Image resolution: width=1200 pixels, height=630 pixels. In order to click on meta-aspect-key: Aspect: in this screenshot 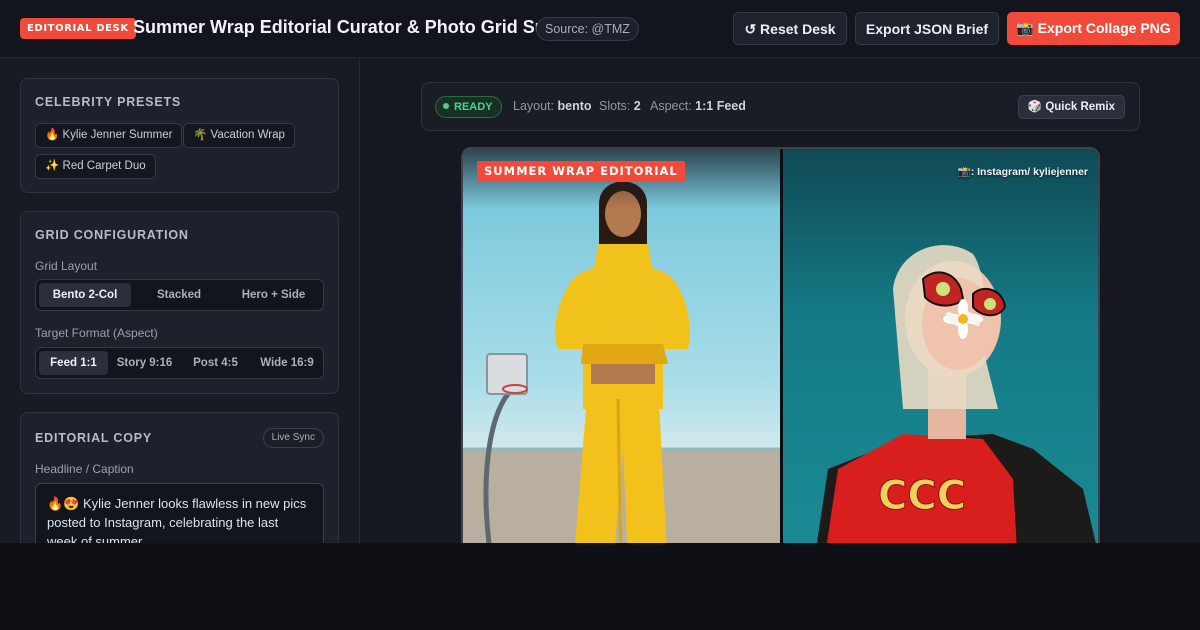, I will do `click(671, 106)`.